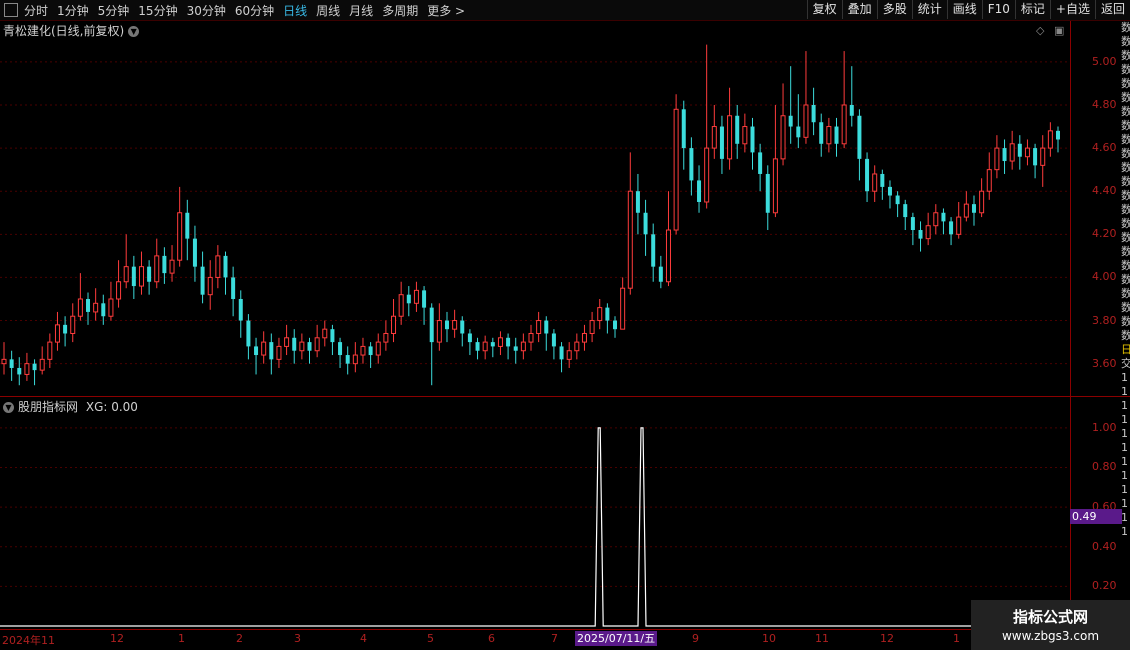 Image resolution: width=1130 pixels, height=650 pixels. I want to click on tab-period-9: 多周期, so click(400, 10).